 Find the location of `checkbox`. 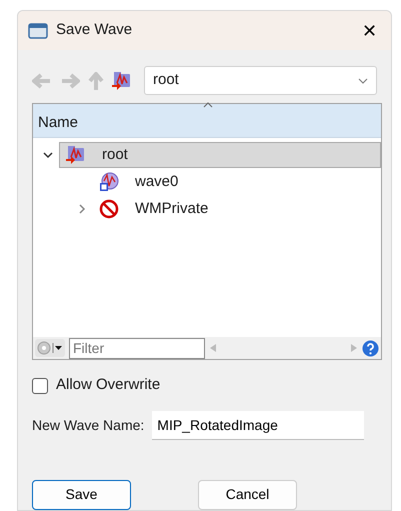

checkbox is located at coordinates (40, 386).